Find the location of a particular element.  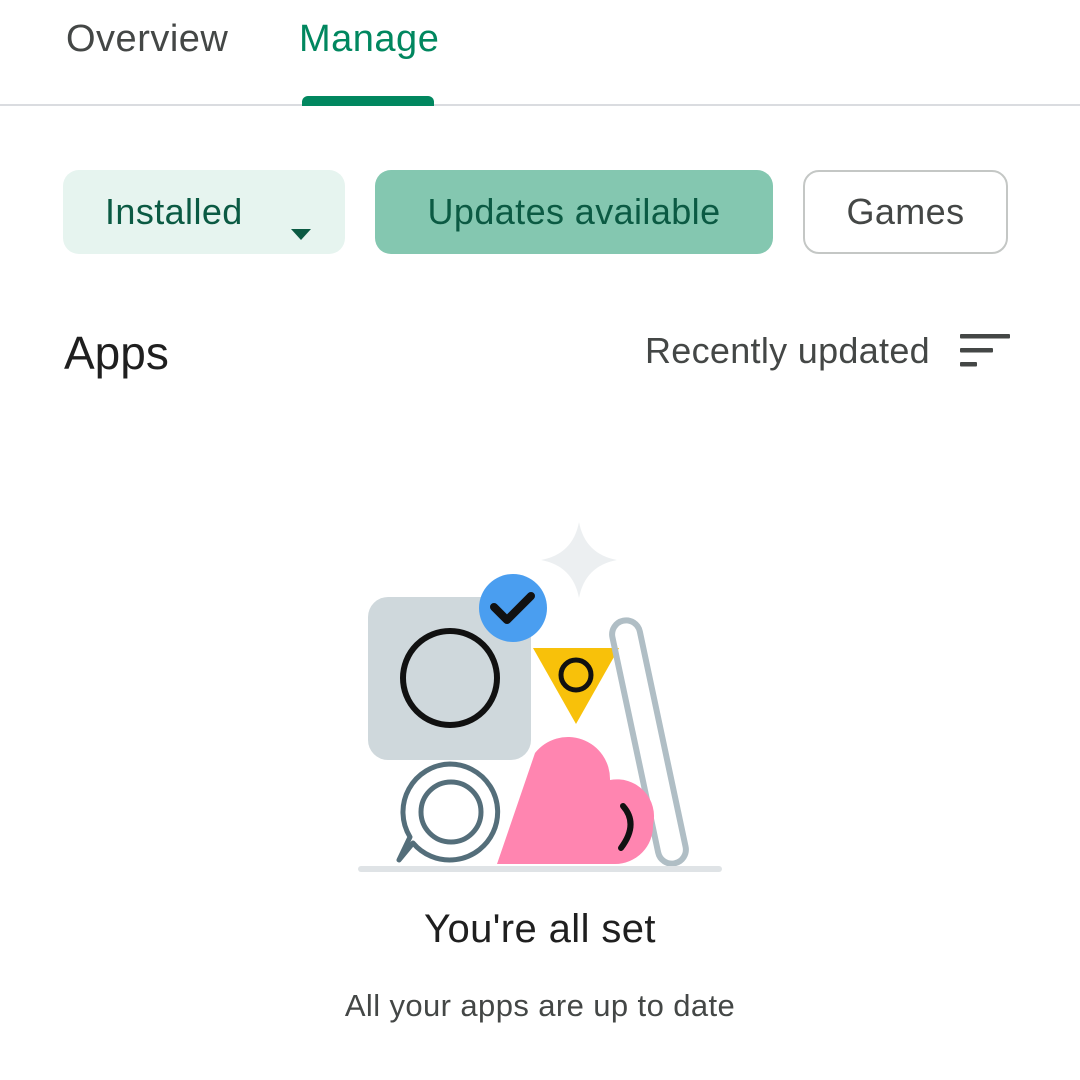

empty-state-title: You're all set is located at coordinates (540, 929).